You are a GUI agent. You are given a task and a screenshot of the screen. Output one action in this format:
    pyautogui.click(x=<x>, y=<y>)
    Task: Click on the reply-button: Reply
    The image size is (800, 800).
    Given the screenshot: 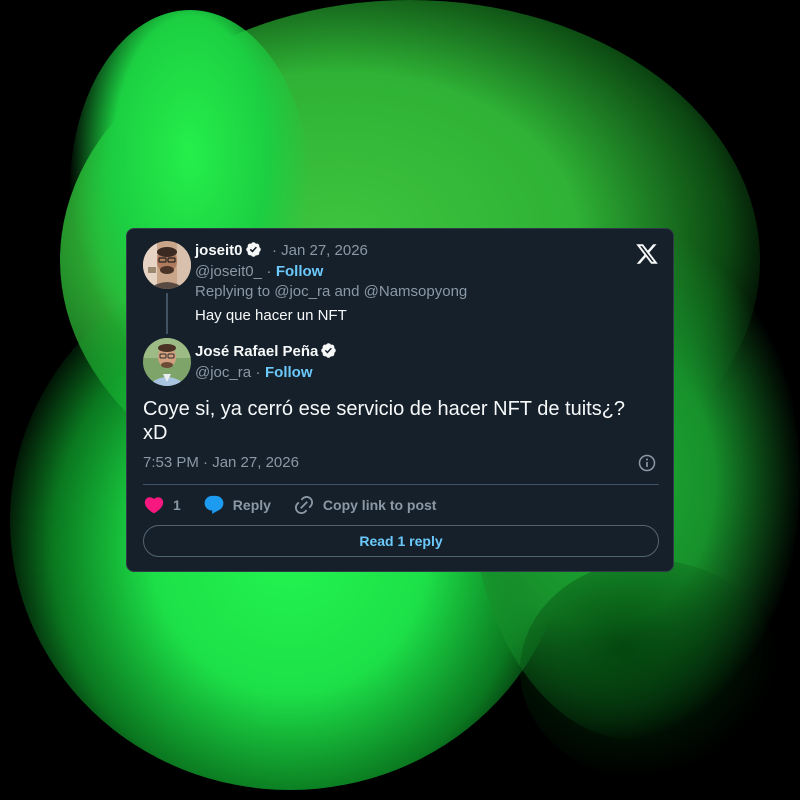 What is the action you would take?
    pyautogui.click(x=237, y=505)
    